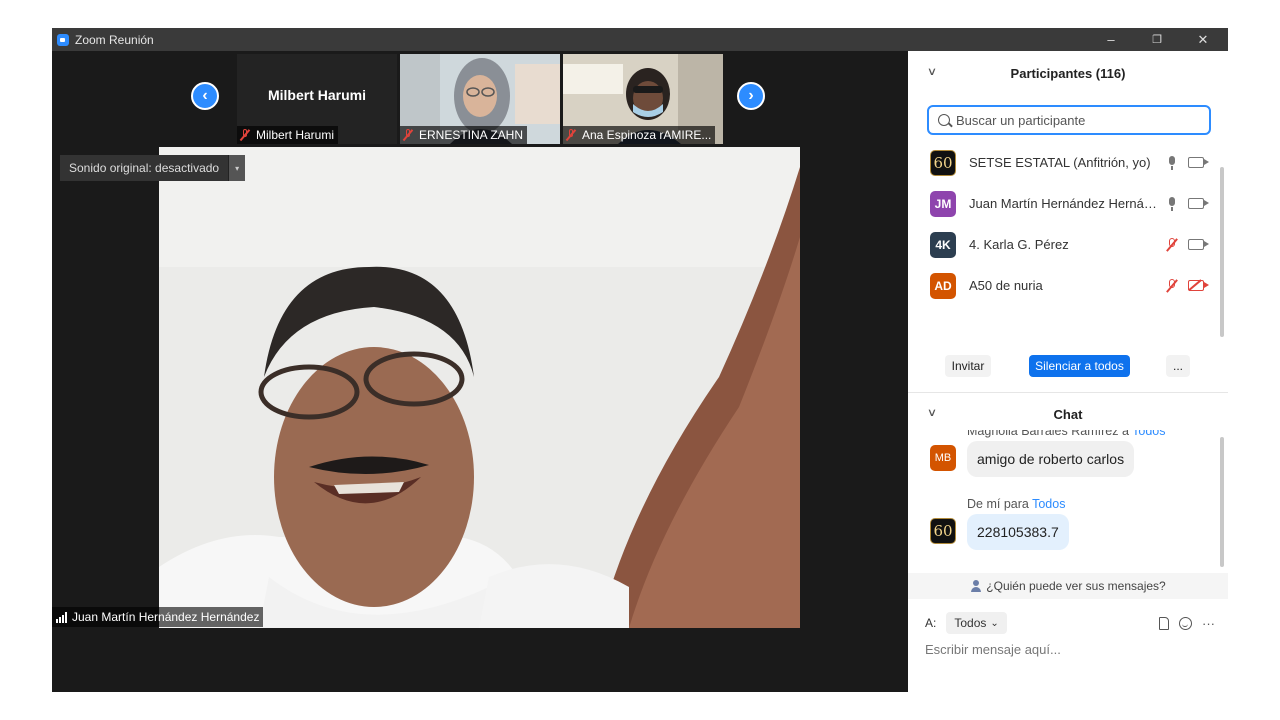  What do you see at coordinates (471, 135) in the screenshot?
I see `thumbnail-name: ERNESTINA ZAHN` at bounding box center [471, 135].